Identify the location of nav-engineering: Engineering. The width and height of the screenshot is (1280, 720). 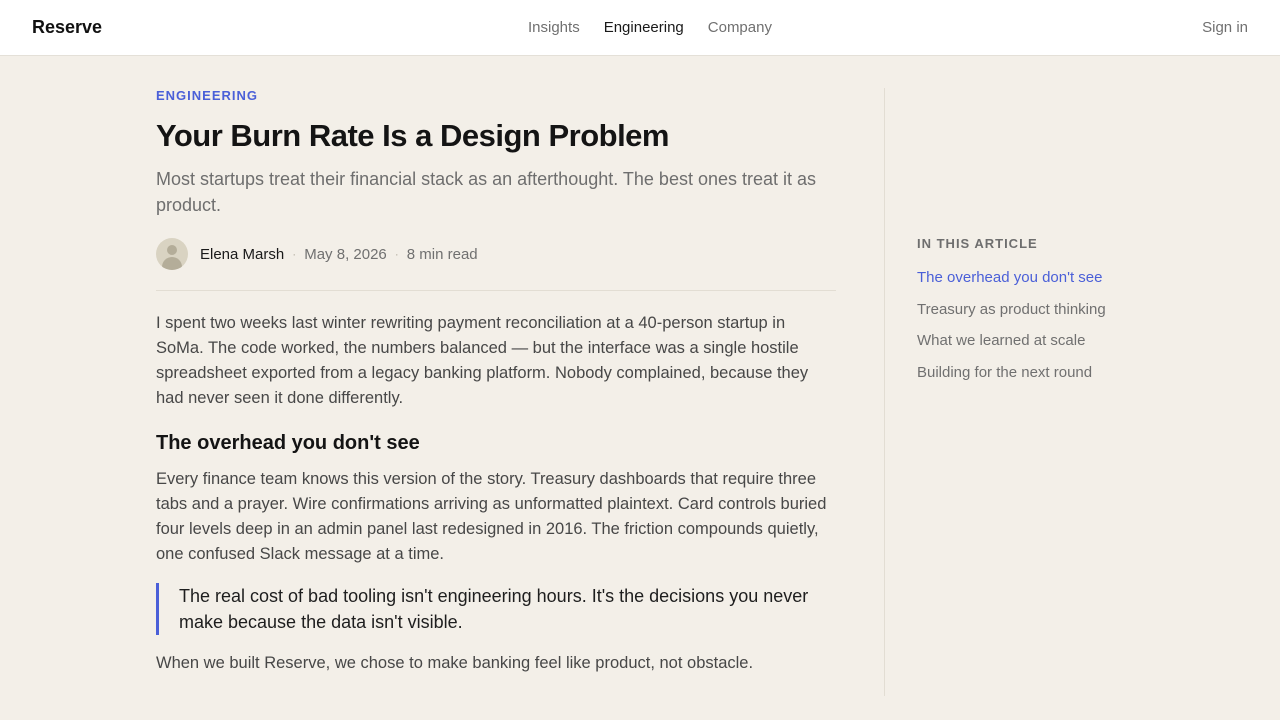
(644, 27).